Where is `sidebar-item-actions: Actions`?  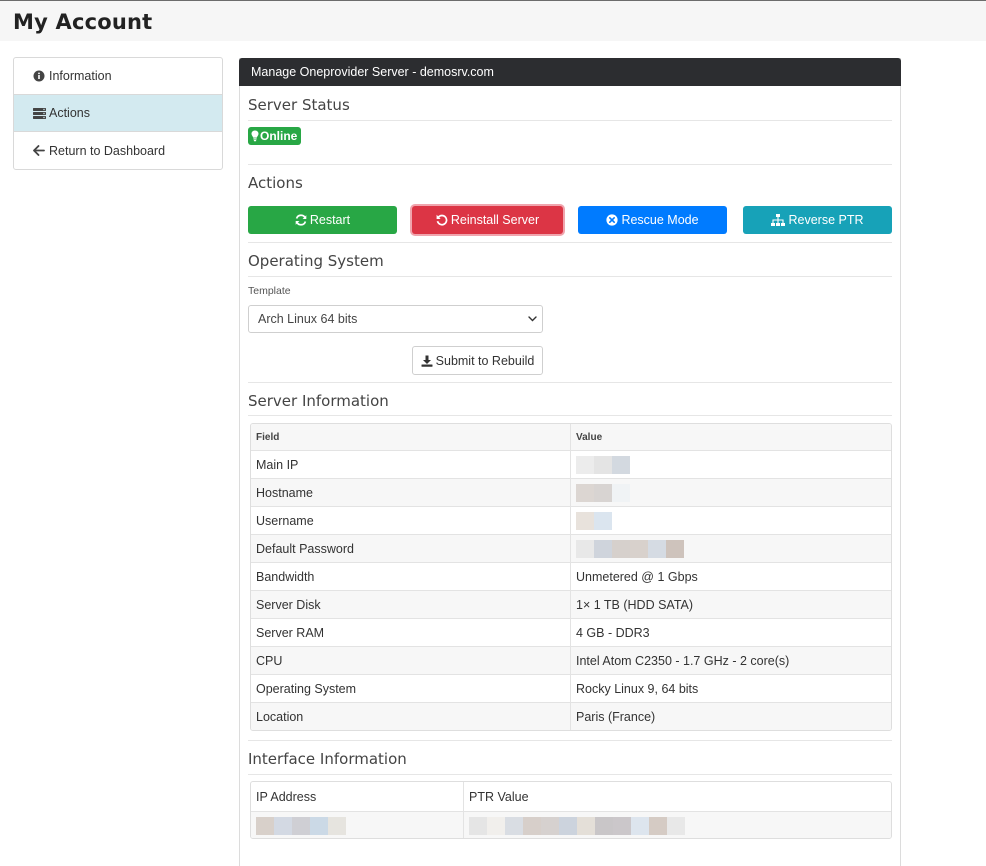 sidebar-item-actions: Actions is located at coordinates (118, 113).